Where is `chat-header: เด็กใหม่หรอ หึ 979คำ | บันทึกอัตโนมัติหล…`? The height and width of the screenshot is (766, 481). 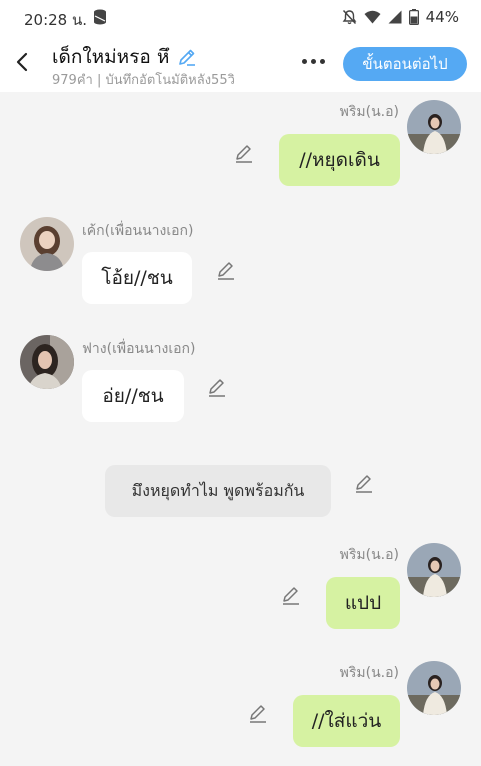 chat-header: เด็กใหม่หรอ หึ 979คำ | บันทึกอัตโนมัติหล… is located at coordinates (240, 63).